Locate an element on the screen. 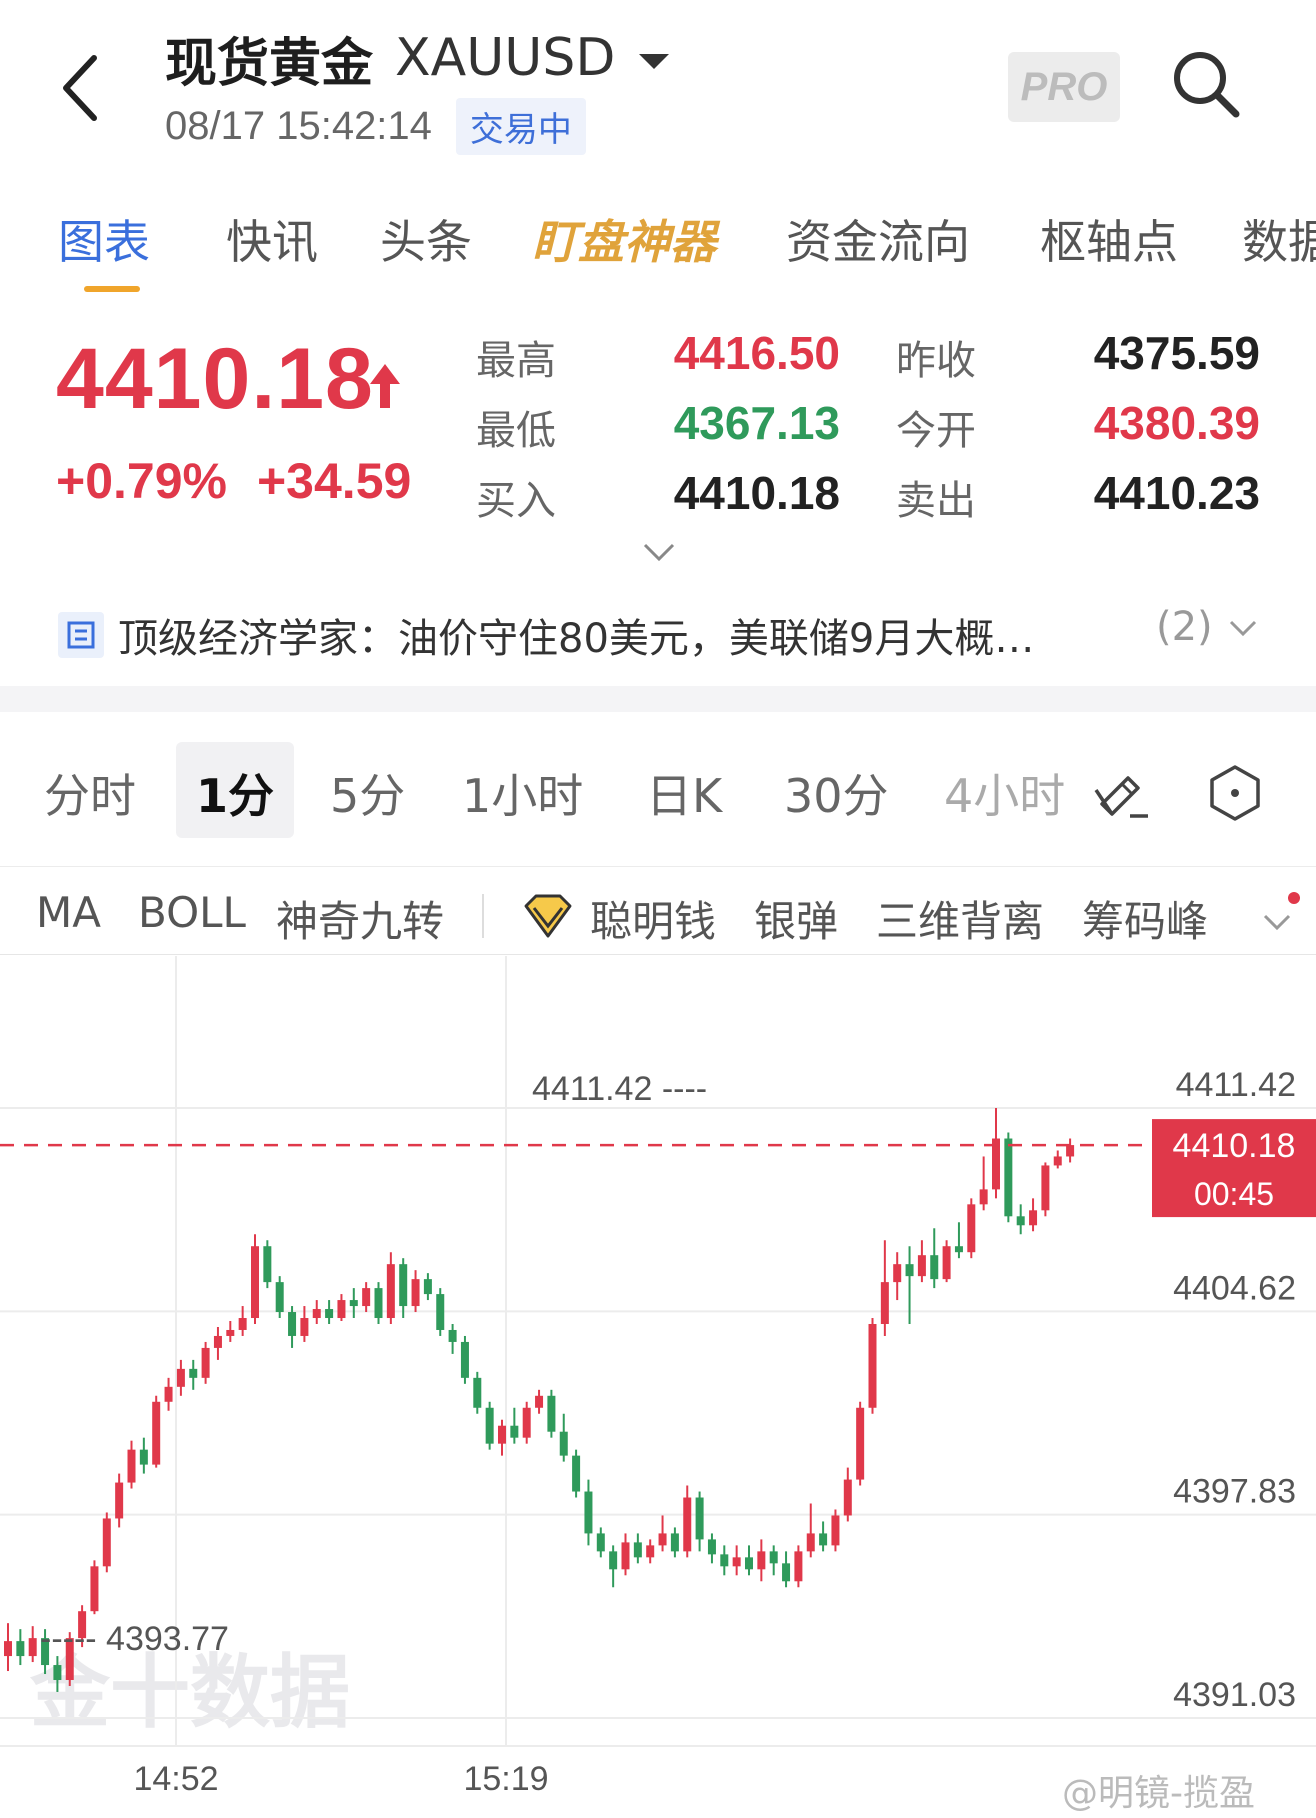 This screenshot has width=1316, height=1818. news-expand-icon is located at coordinates (1243, 629).